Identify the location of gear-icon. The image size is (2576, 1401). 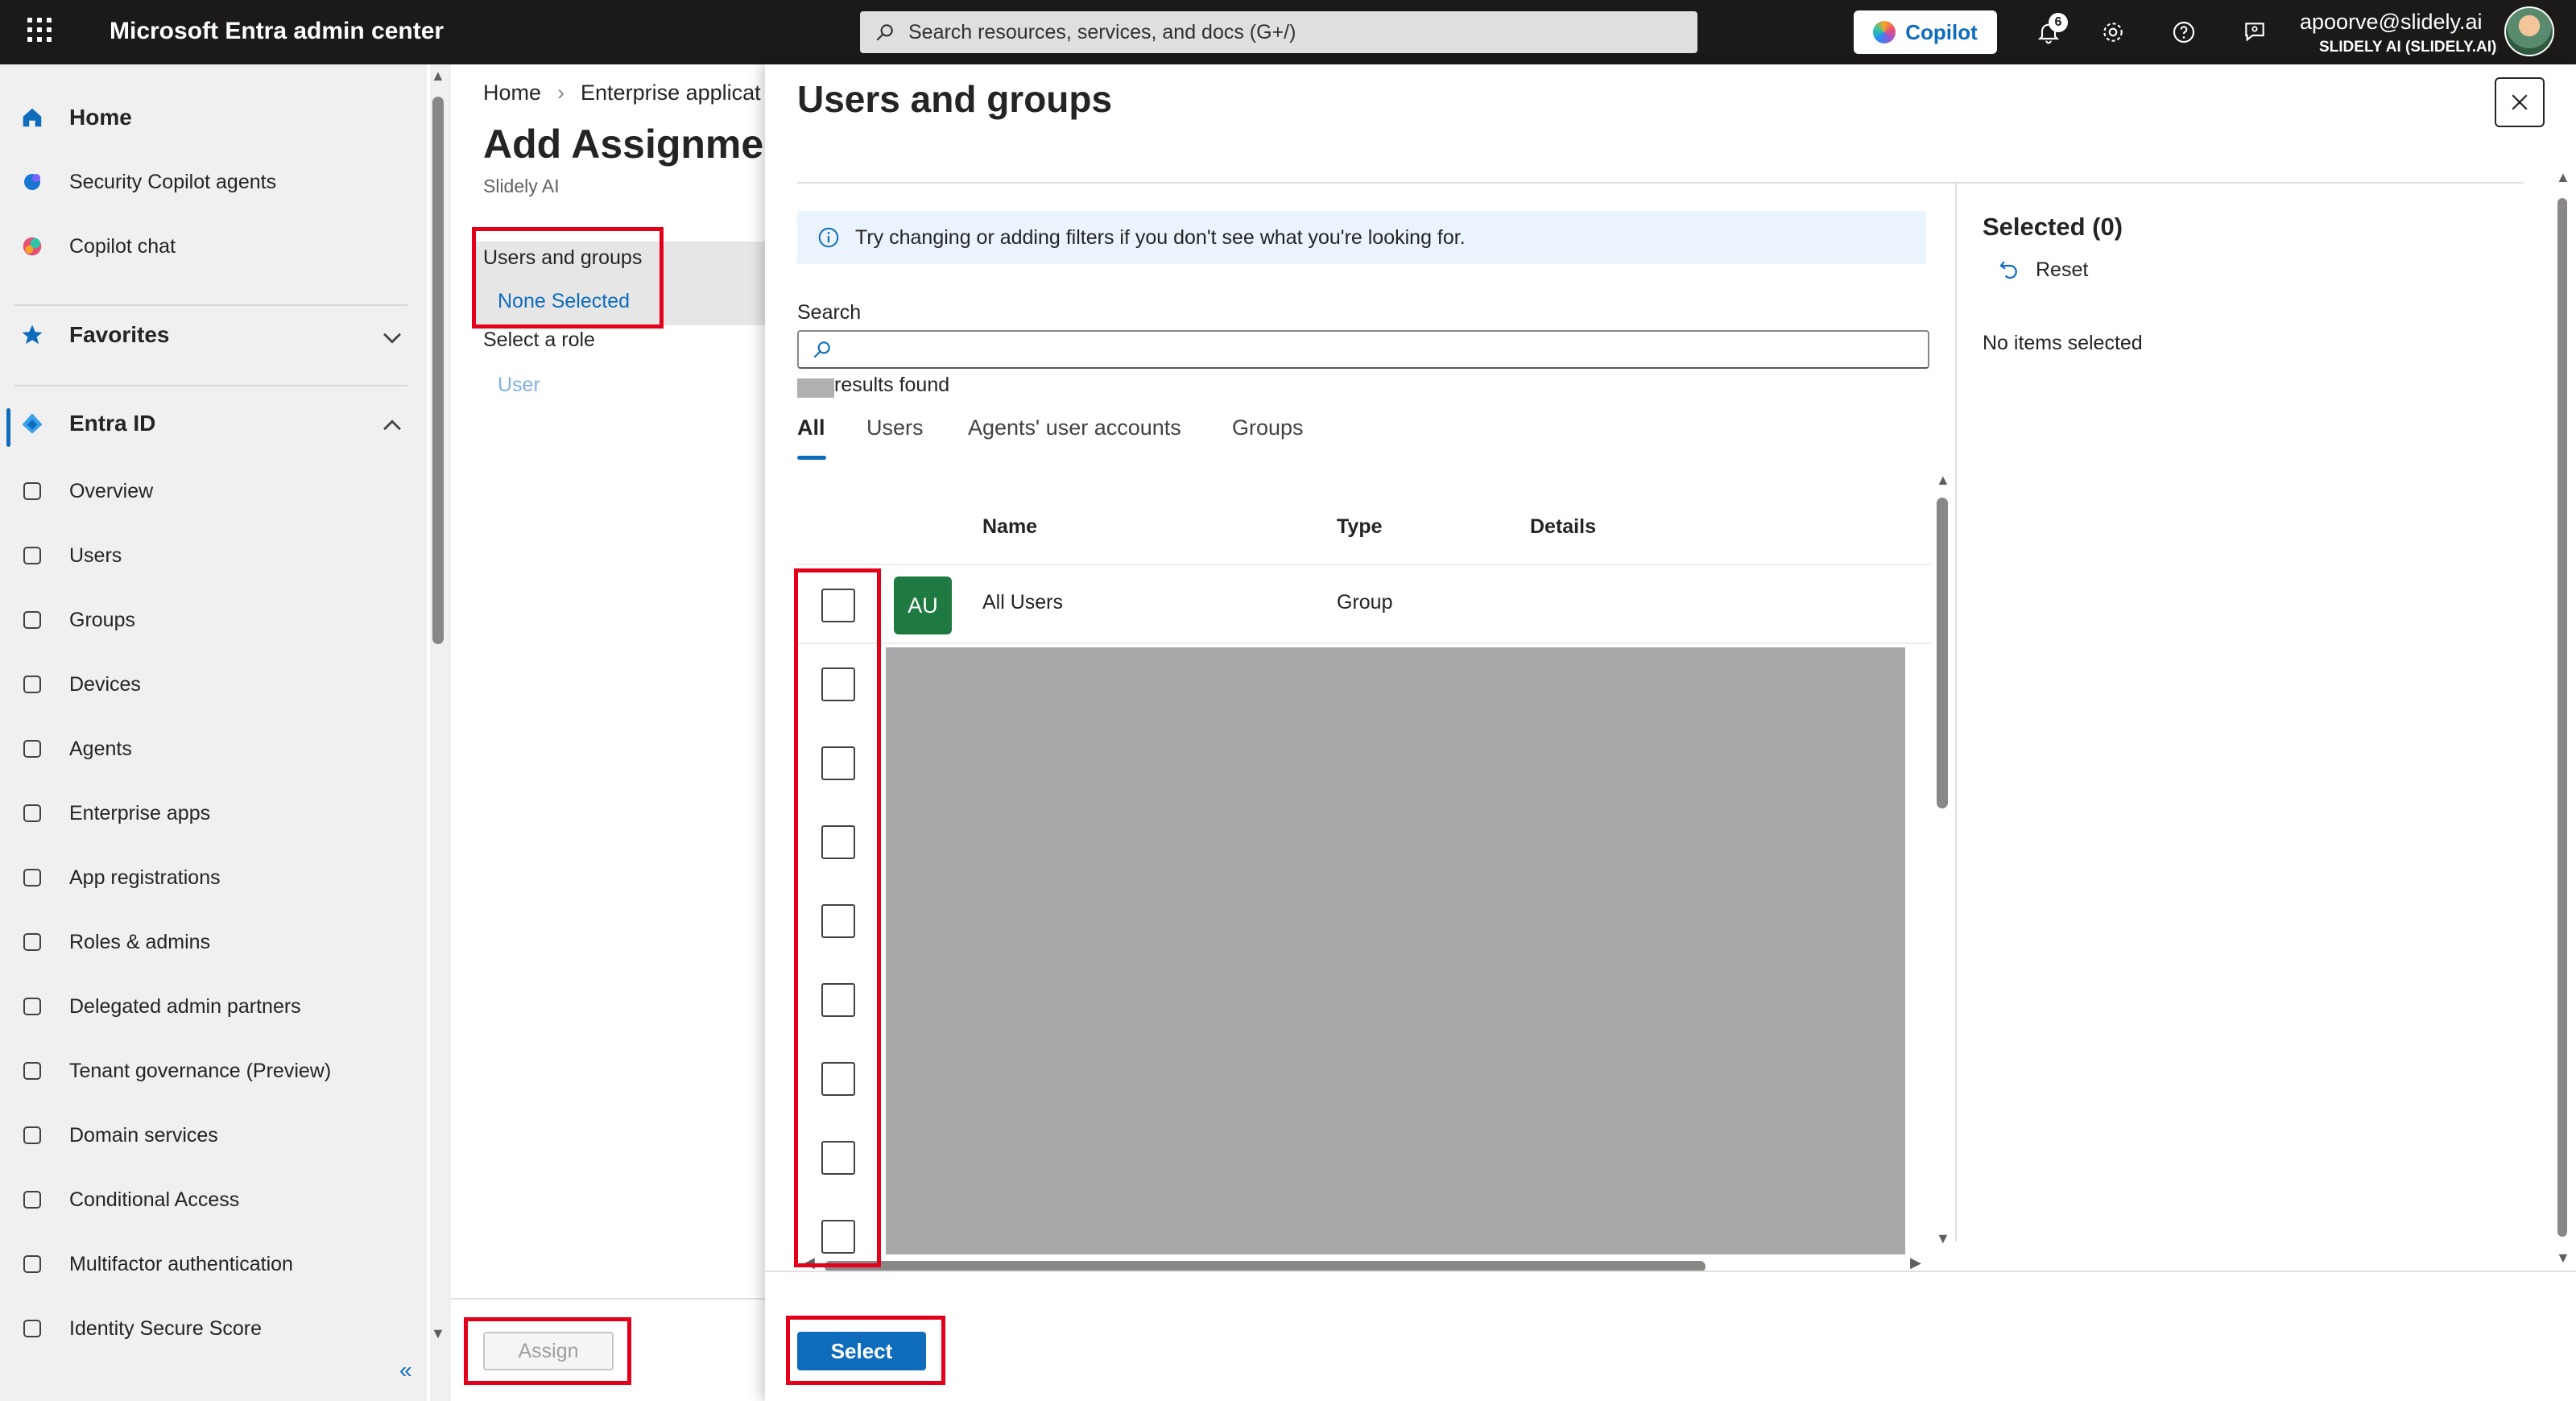
(2113, 32).